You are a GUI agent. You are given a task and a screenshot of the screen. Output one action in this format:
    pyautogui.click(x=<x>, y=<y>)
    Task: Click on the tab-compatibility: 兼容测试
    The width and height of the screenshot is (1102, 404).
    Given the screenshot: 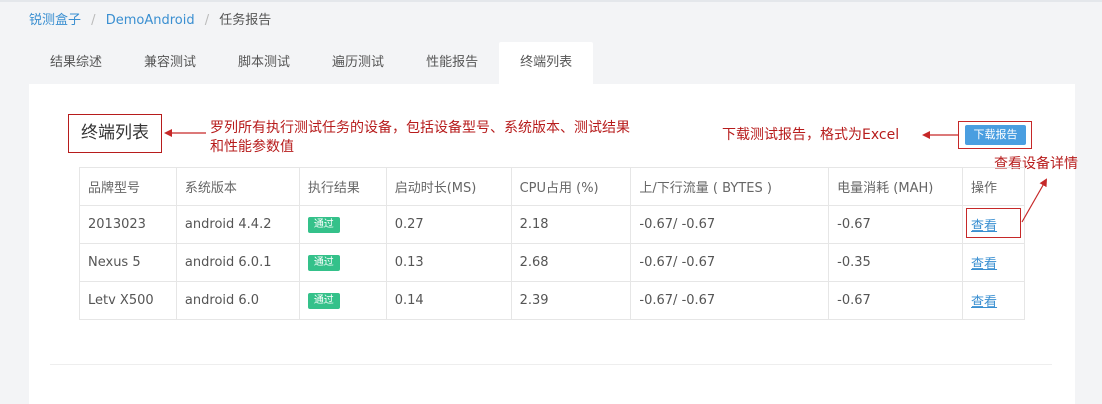 What is the action you would take?
    pyautogui.click(x=170, y=63)
    